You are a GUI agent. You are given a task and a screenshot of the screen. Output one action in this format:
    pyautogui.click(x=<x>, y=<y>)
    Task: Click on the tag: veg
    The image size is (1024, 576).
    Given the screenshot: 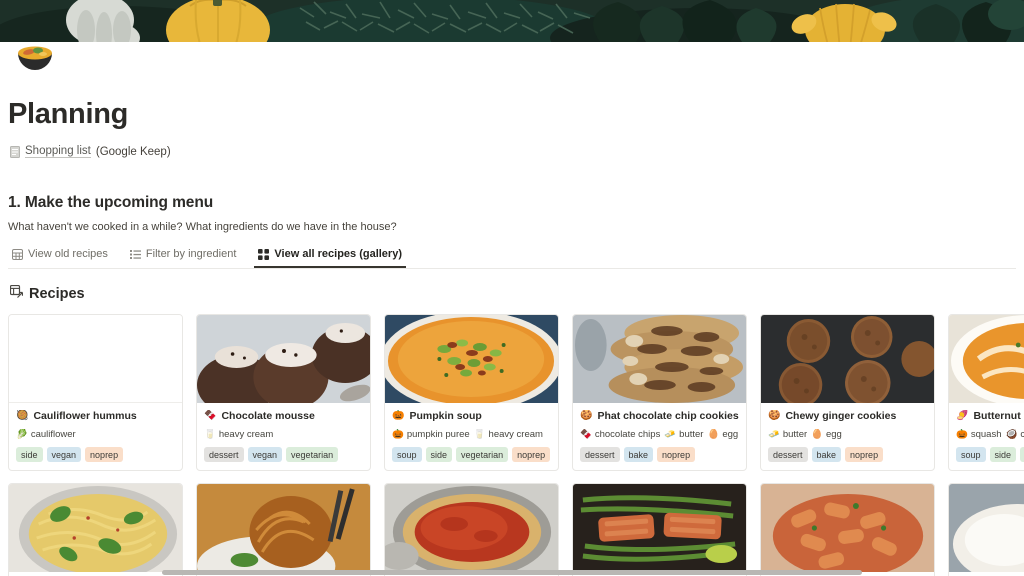 What is the action you would take?
    pyautogui.click(x=1022, y=455)
    